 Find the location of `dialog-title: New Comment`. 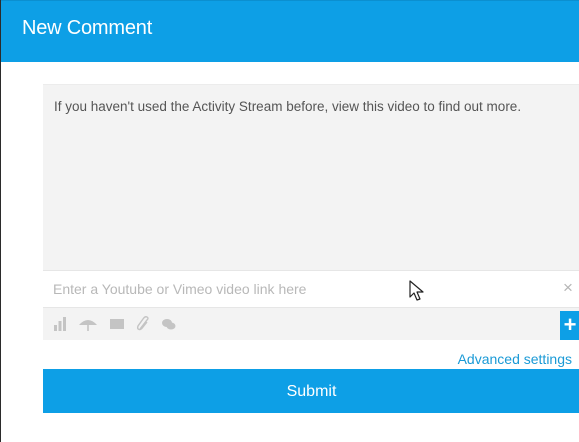

dialog-title: New Comment is located at coordinates (87, 28).